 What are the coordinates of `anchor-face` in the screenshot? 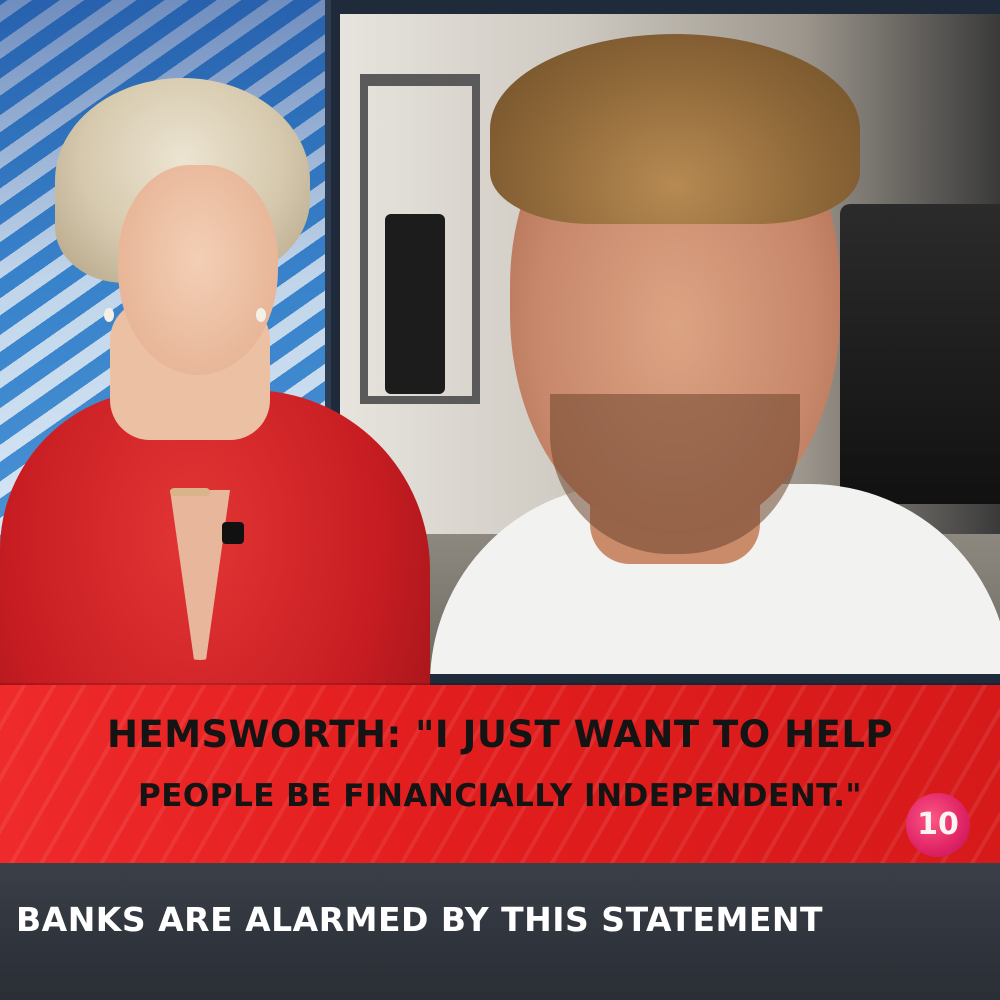 It's located at (198, 270).